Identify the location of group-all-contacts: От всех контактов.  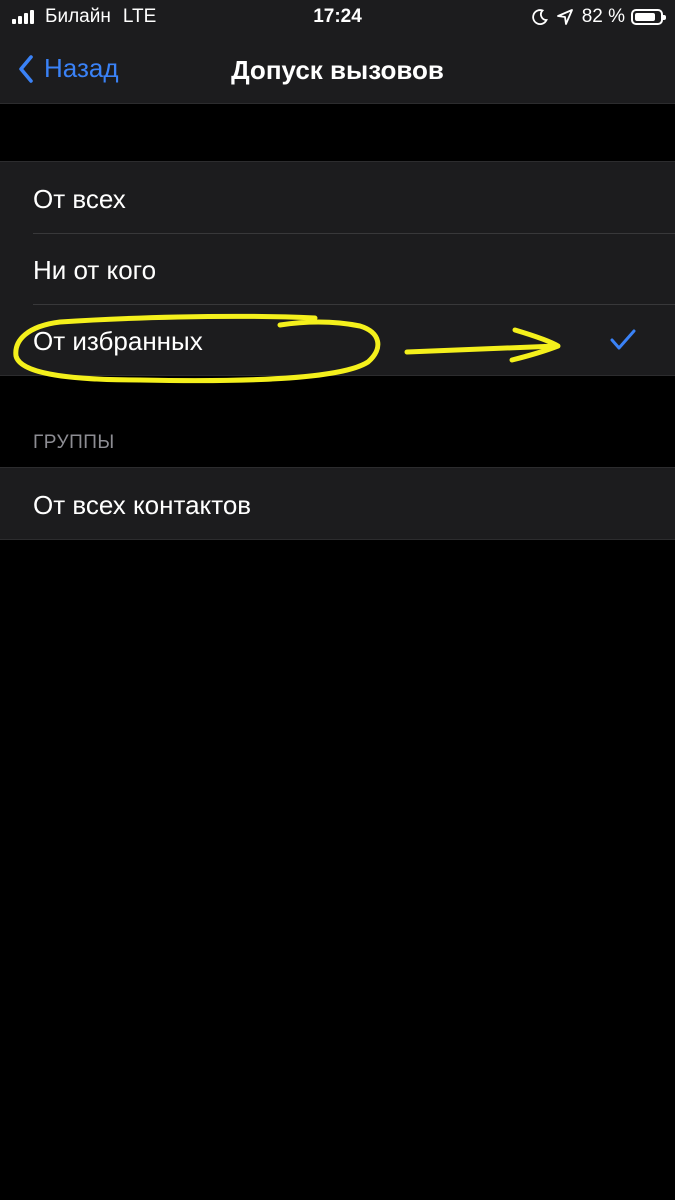
(337, 503).